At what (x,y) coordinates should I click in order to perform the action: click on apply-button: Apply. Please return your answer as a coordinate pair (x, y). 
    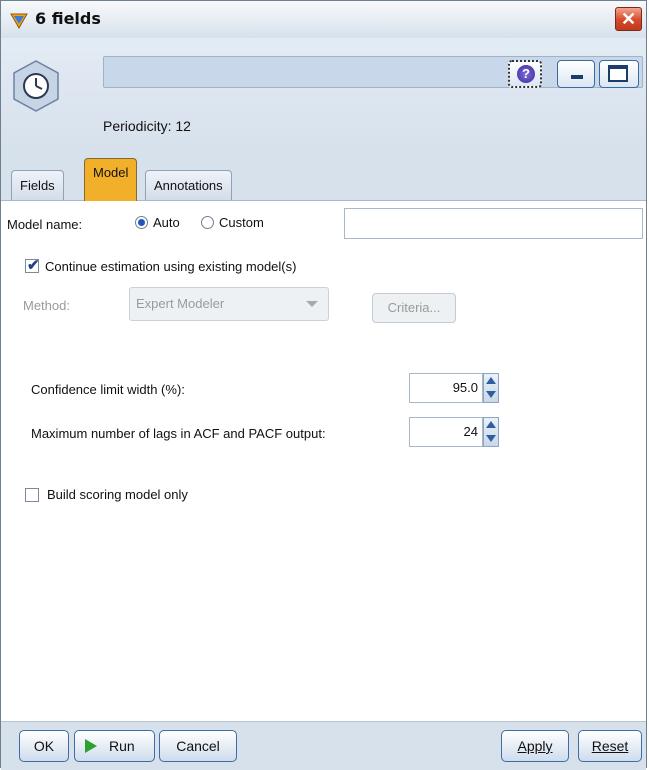
    Looking at the image, I should click on (535, 746).